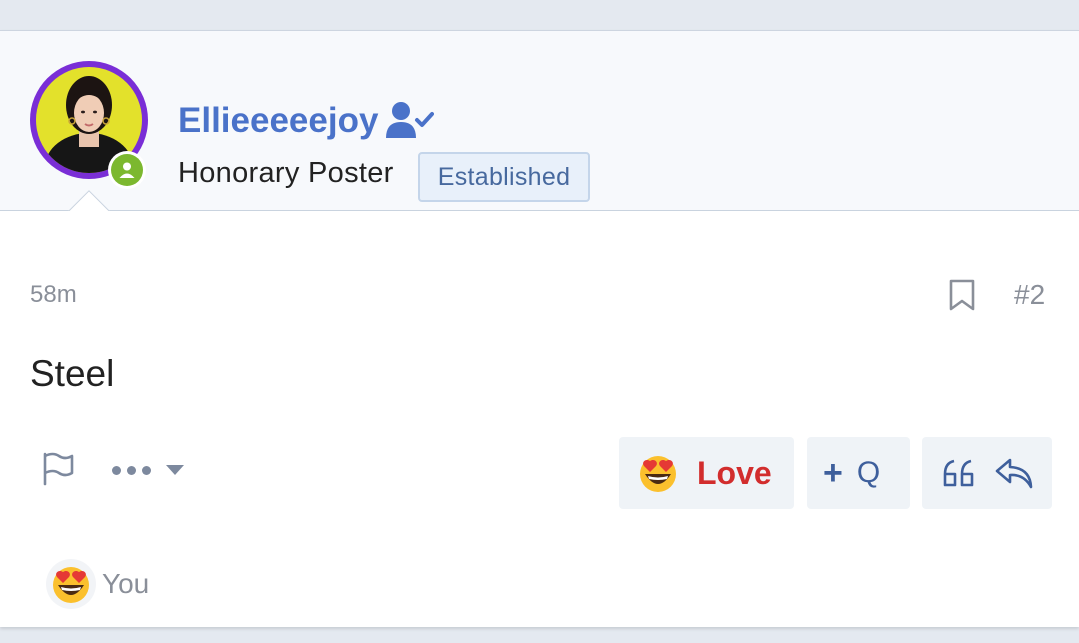 The width and height of the screenshot is (1079, 643). What do you see at coordinates (88, 197) in the screenshot?
I see `user-block-pointer` at bounding box center [88, 197].